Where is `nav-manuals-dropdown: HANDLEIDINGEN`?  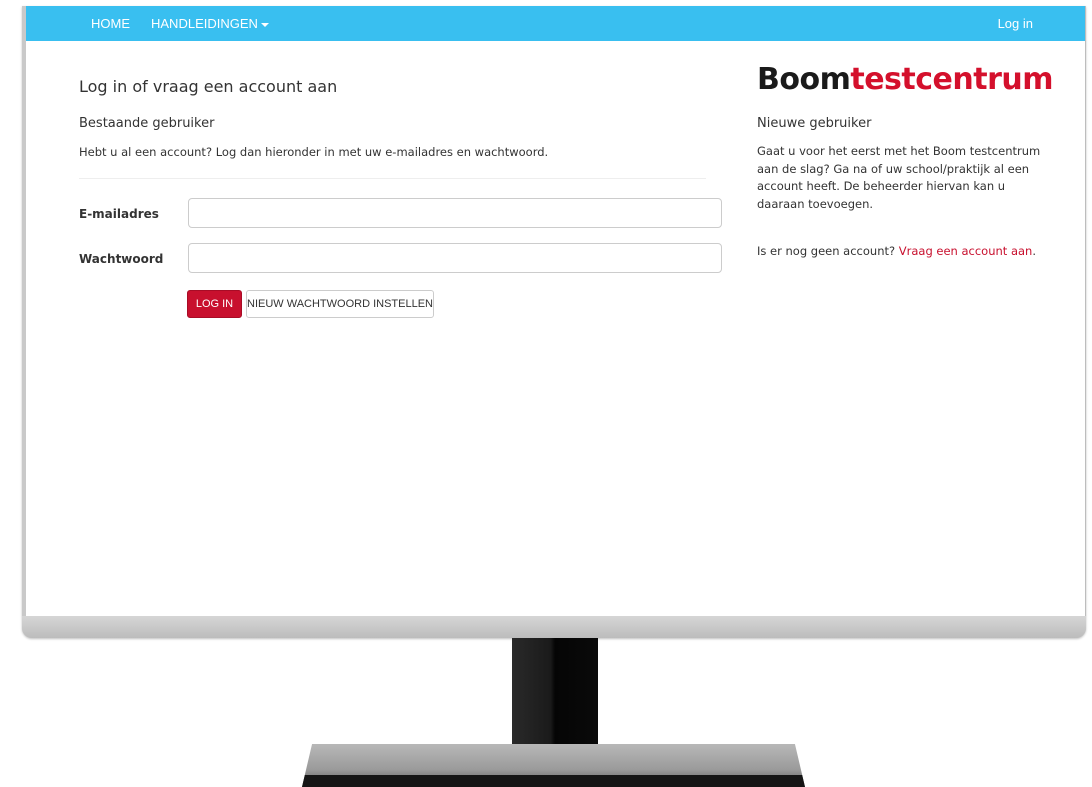
nav-manuals-dropdown: HANDLEIDINGEN is located at coordinates (210, 23).